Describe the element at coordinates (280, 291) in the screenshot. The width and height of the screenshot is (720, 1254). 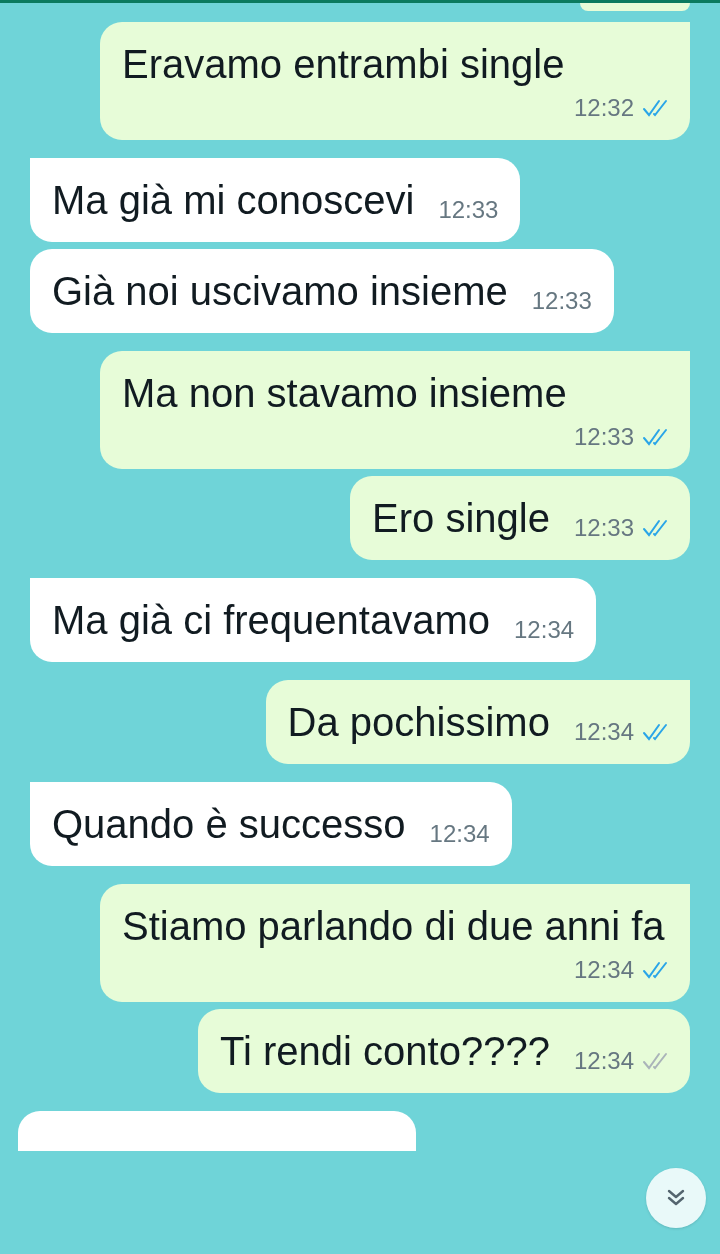
I see `message-text: Già noi uscivamo insieme` at that location.